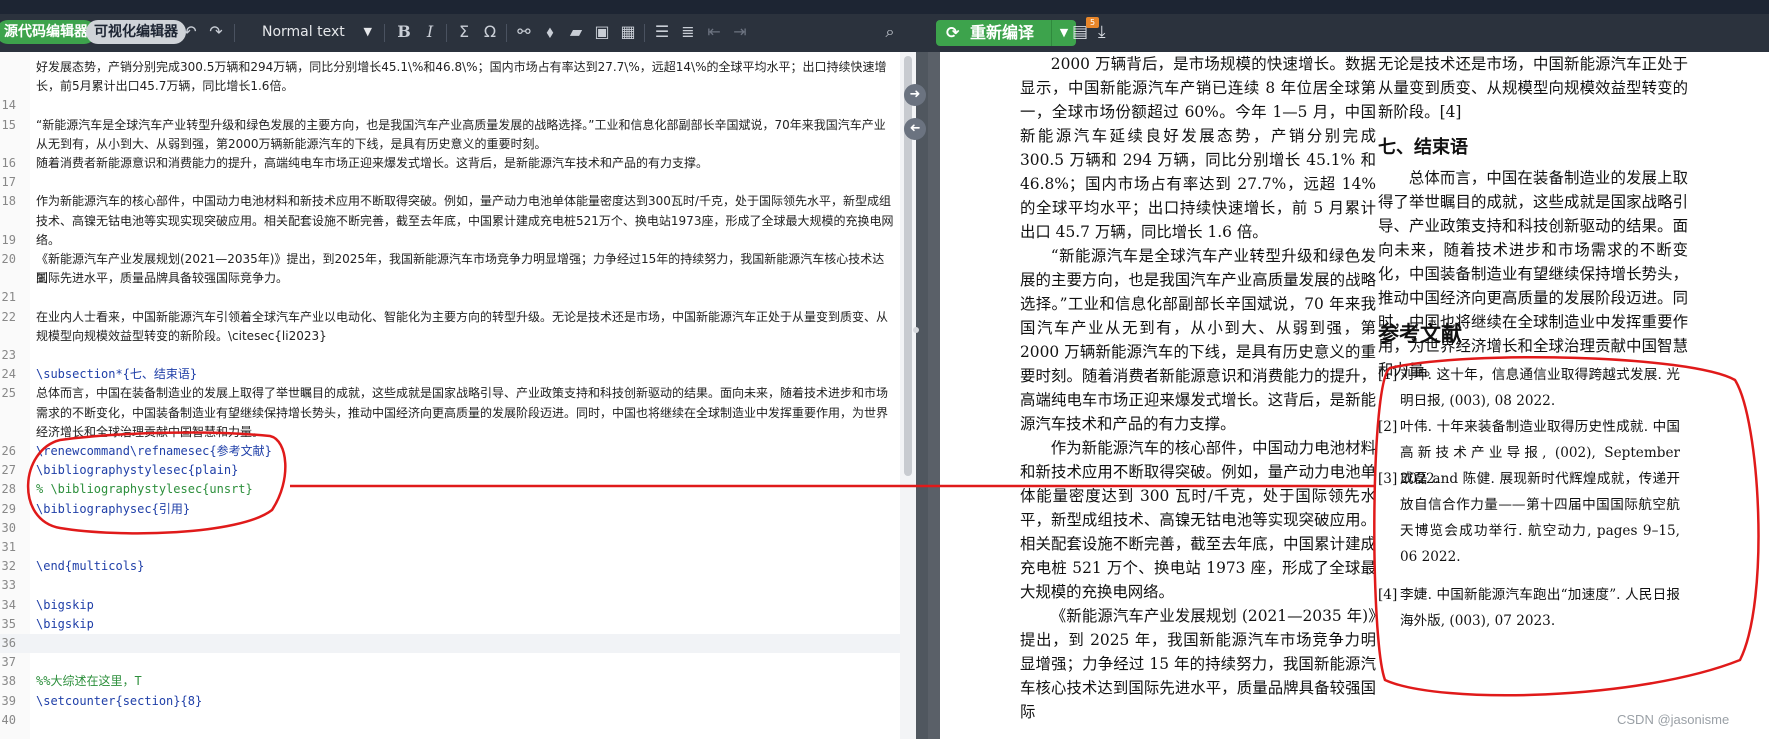 The height and width of the screenshot is (739, 1769). What do you see at coordinates (8, 585) in the screenshot?
I see `line-number: 33` at bounding box center [8, 585].